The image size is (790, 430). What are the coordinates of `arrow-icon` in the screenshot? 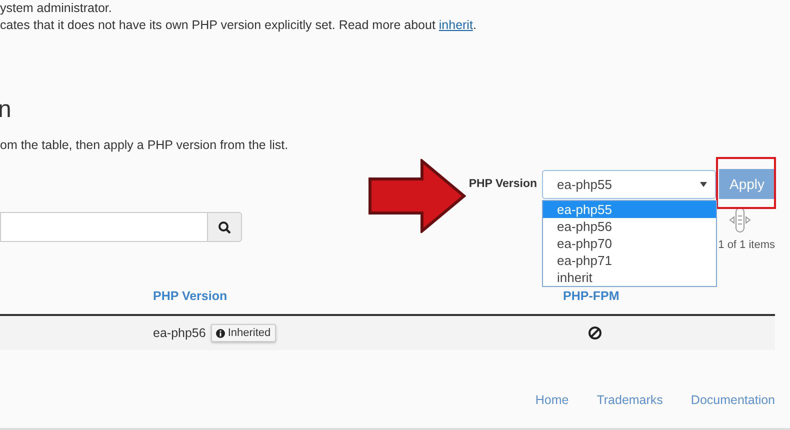 It's located at (417, 196).